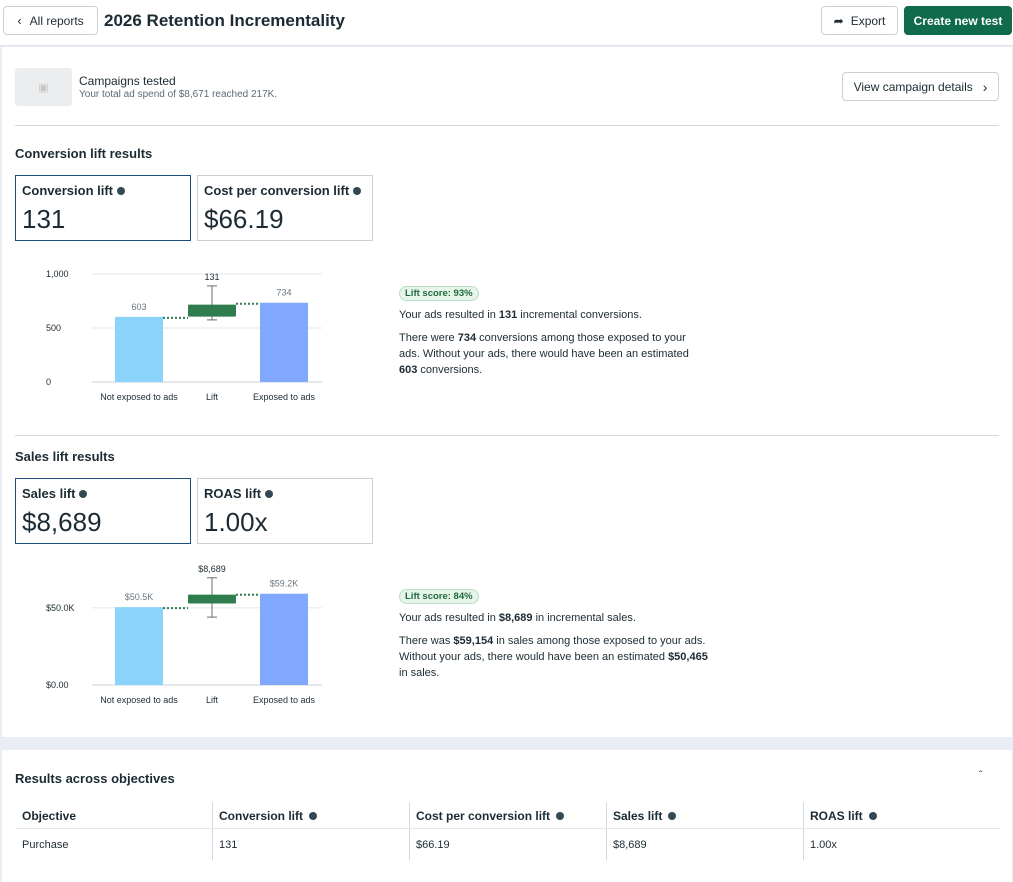 This screenshot has width=1013, height=882. I want to click on cost-per-conversion-value: $66.19, so click(244, 219).